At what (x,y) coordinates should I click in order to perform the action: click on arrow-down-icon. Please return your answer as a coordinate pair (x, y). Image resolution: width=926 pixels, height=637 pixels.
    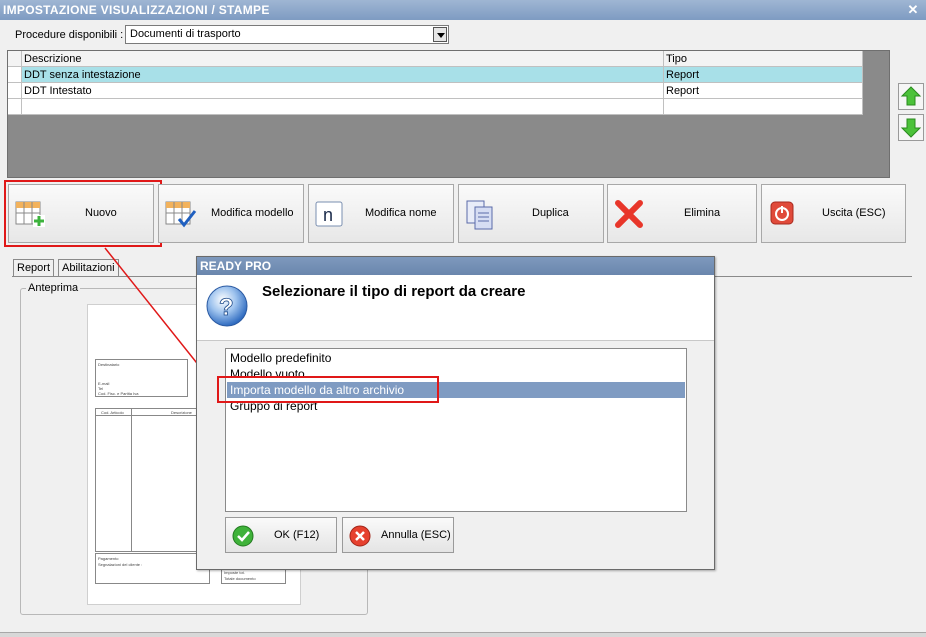
    Looking at the image, I should click on (911, 128).